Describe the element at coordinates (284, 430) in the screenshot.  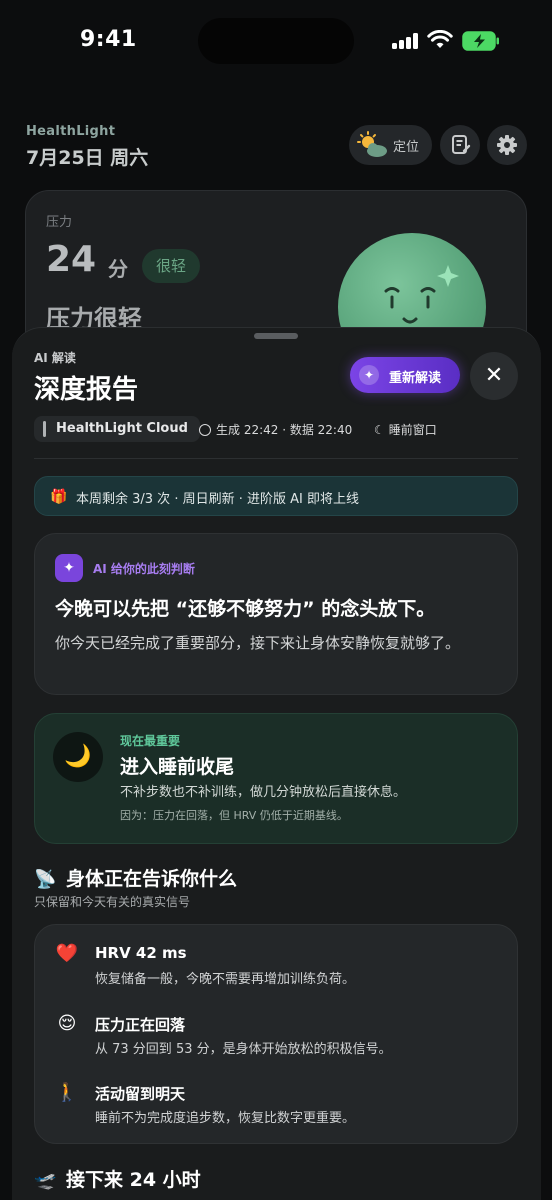
I see `generated-label: 生成 22:42 · 数据 22:40` at that location.